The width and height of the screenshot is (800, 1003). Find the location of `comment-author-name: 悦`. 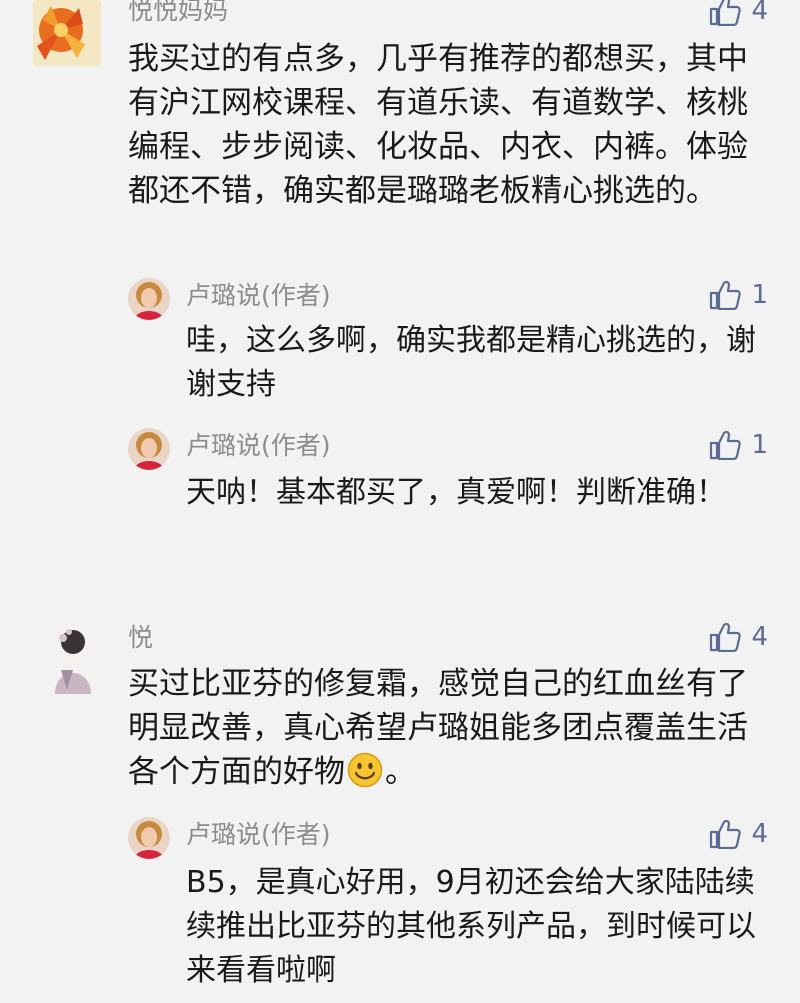

comment-author-name: 悦 is located at coordinates (140, 638).